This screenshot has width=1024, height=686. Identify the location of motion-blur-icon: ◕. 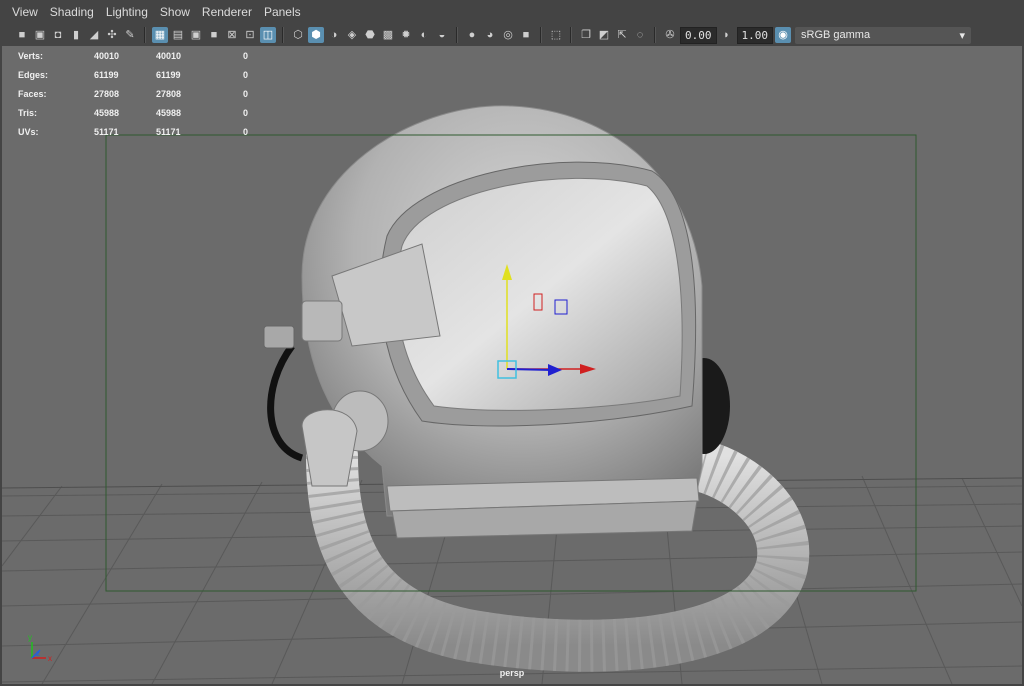
(490, 35).